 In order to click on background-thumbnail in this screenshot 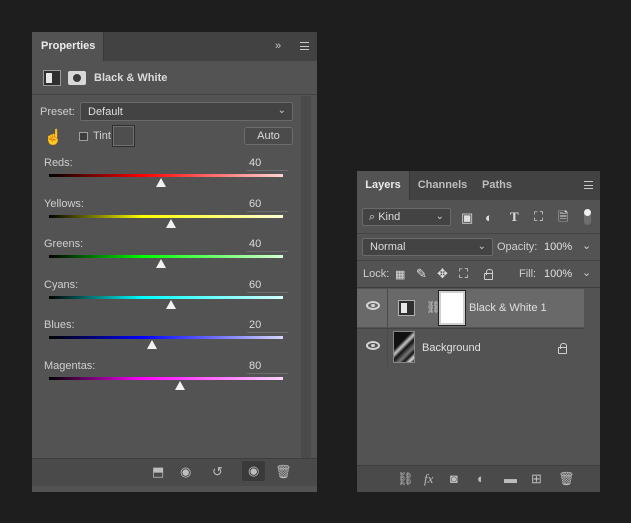, I will do `click(404, 347)`.